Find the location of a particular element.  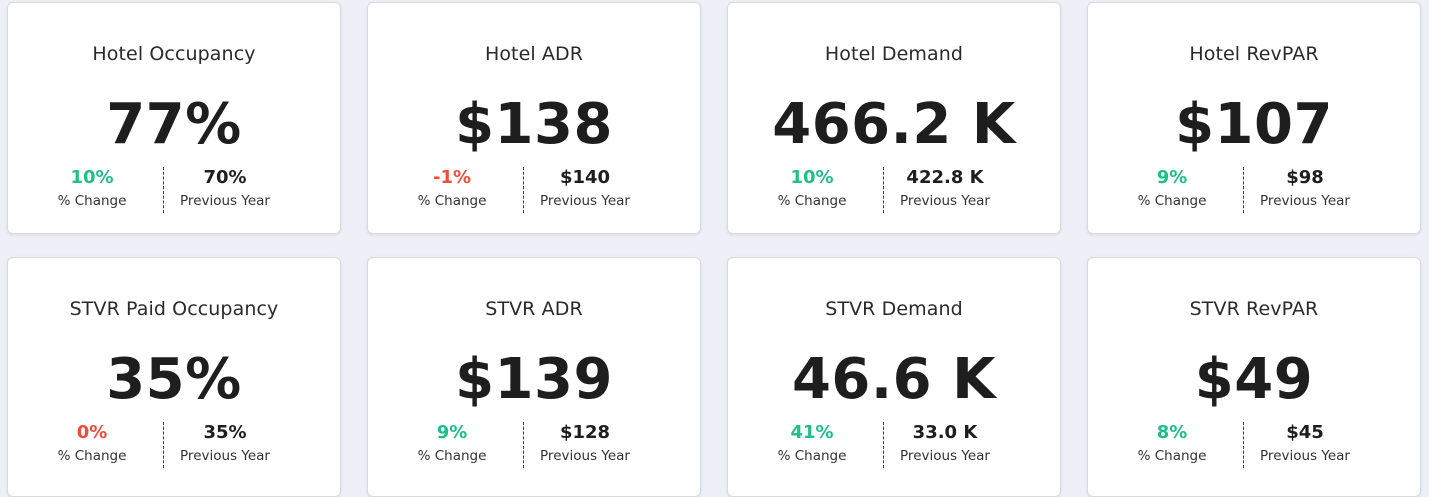

kpi-change: 0% % Change is located at coordinates (92, 443).